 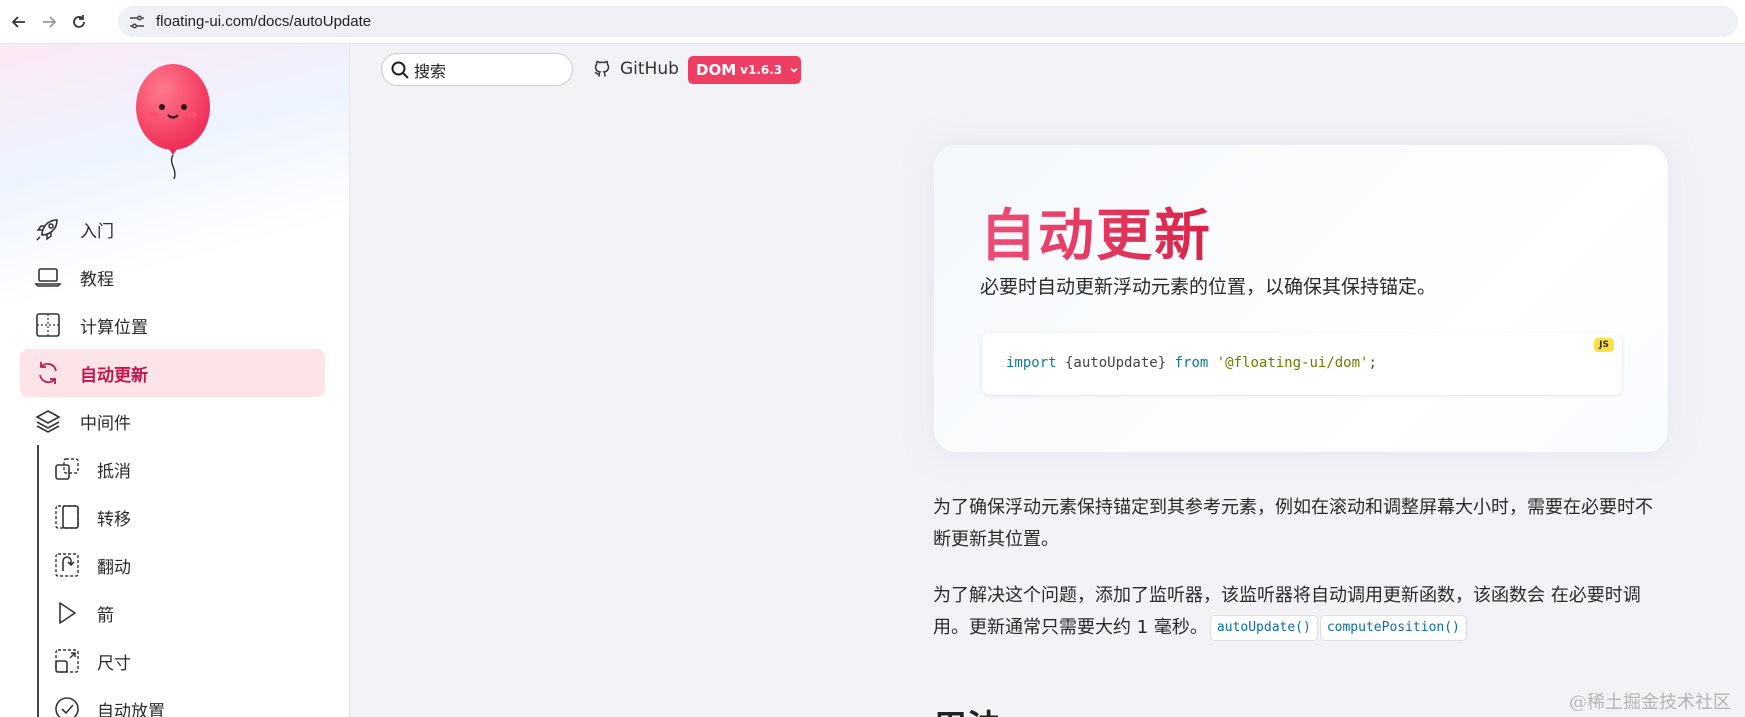 What do you see at coordinates (114, 519) in the screenshot?
I see `sidebar-item-label: 转移` at bounding box center [114, 519].